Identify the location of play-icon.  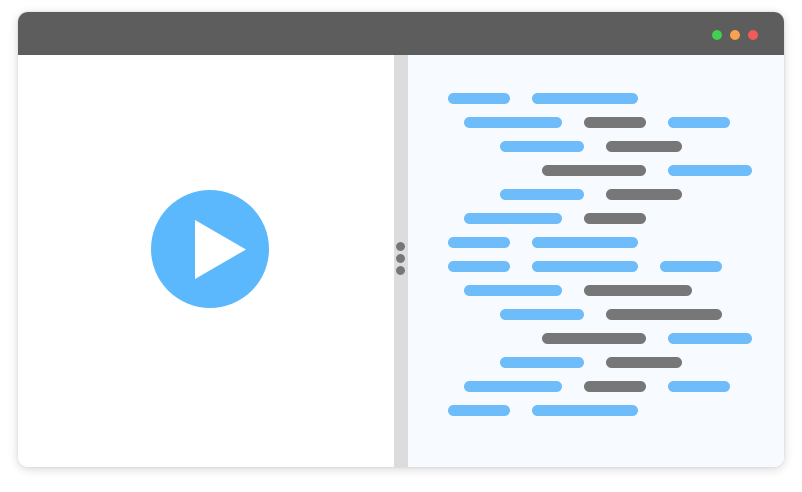
(210, 249).